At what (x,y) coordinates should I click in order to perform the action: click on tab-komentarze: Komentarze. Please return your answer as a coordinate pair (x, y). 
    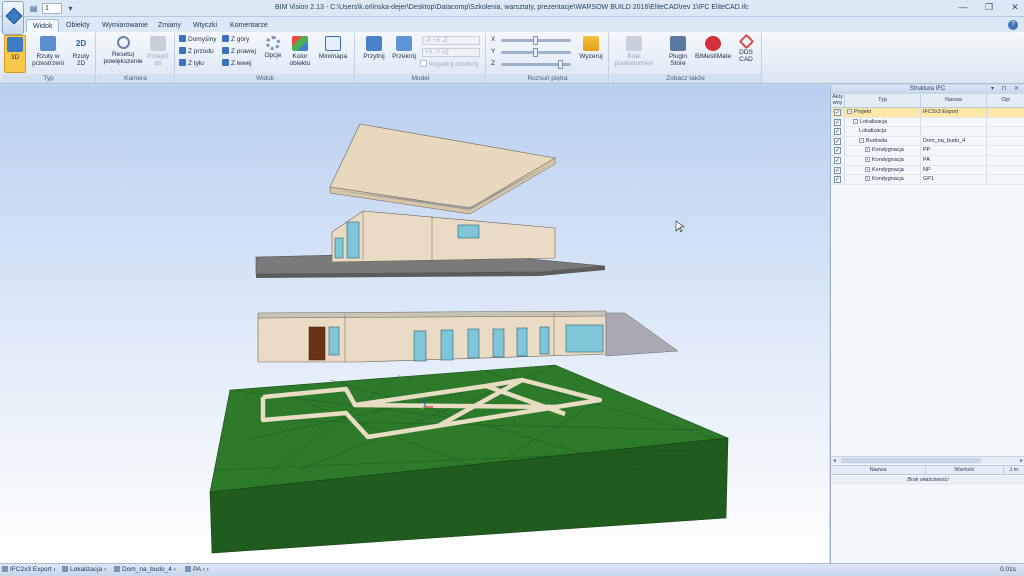
    Looking at the image, I should click on (249, 25).